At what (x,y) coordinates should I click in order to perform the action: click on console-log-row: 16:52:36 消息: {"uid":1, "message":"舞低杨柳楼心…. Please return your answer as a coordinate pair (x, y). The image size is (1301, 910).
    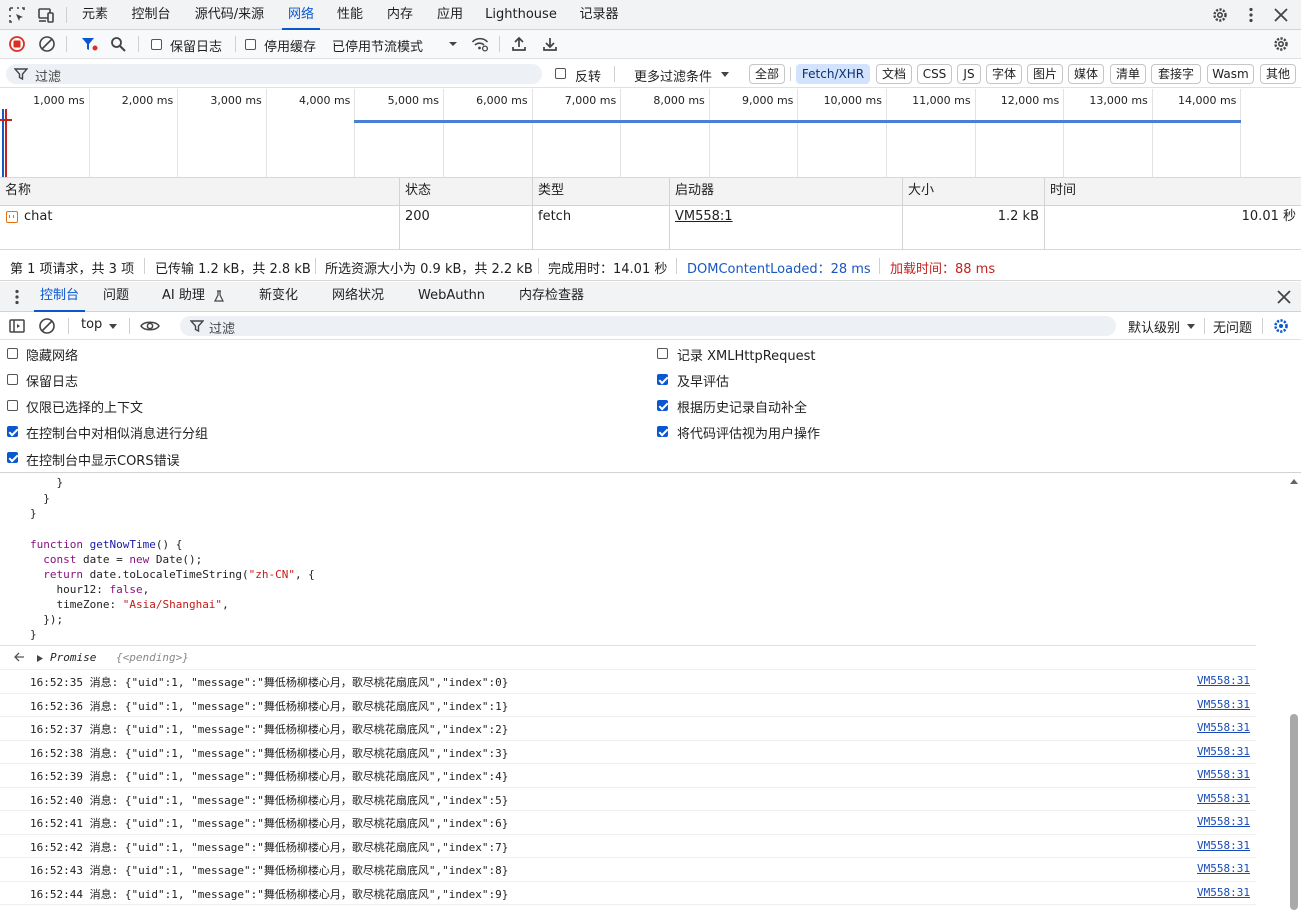
    Looking at the image, I should click on (628, 705).